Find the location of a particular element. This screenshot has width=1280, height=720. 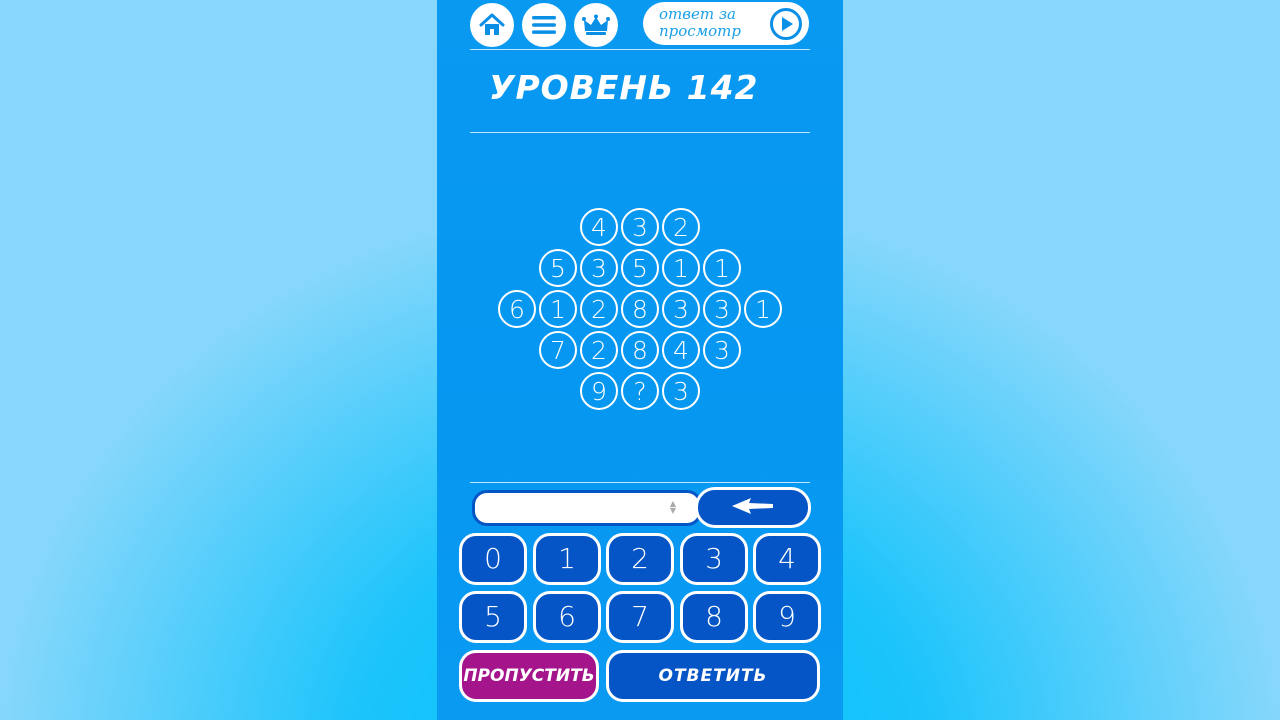

digit-key-9: 9 is located at coordinates (787, 617).